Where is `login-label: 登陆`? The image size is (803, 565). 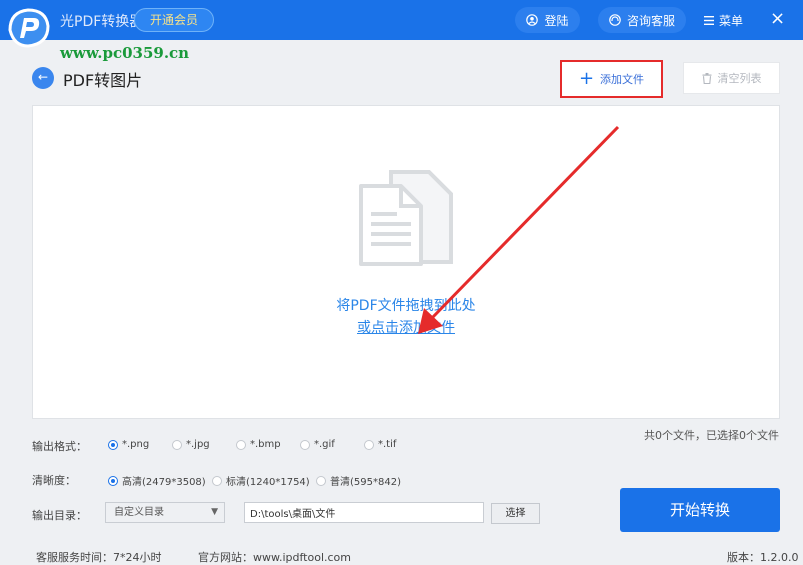 login-label: 登陆 is located at coordinates (556, 20).